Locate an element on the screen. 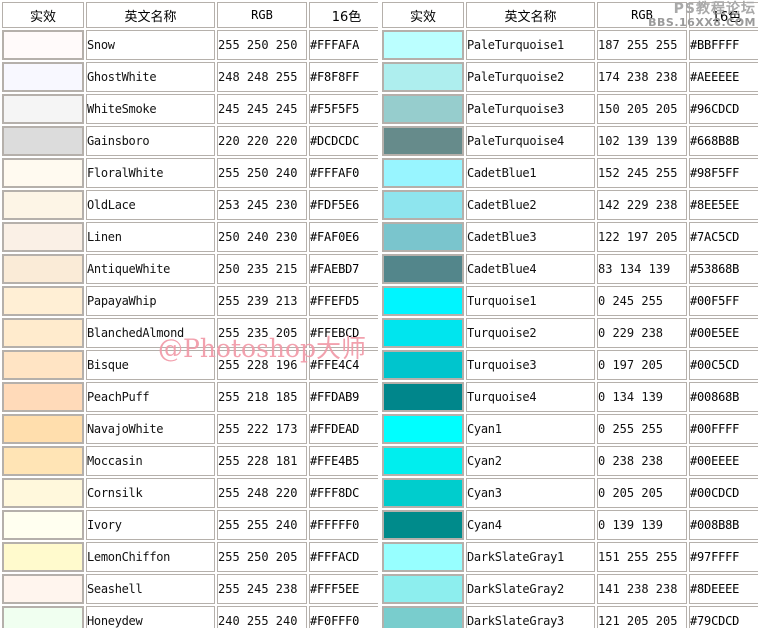  color-rgb: 121 205 205 is located at coordinates (642, 617).